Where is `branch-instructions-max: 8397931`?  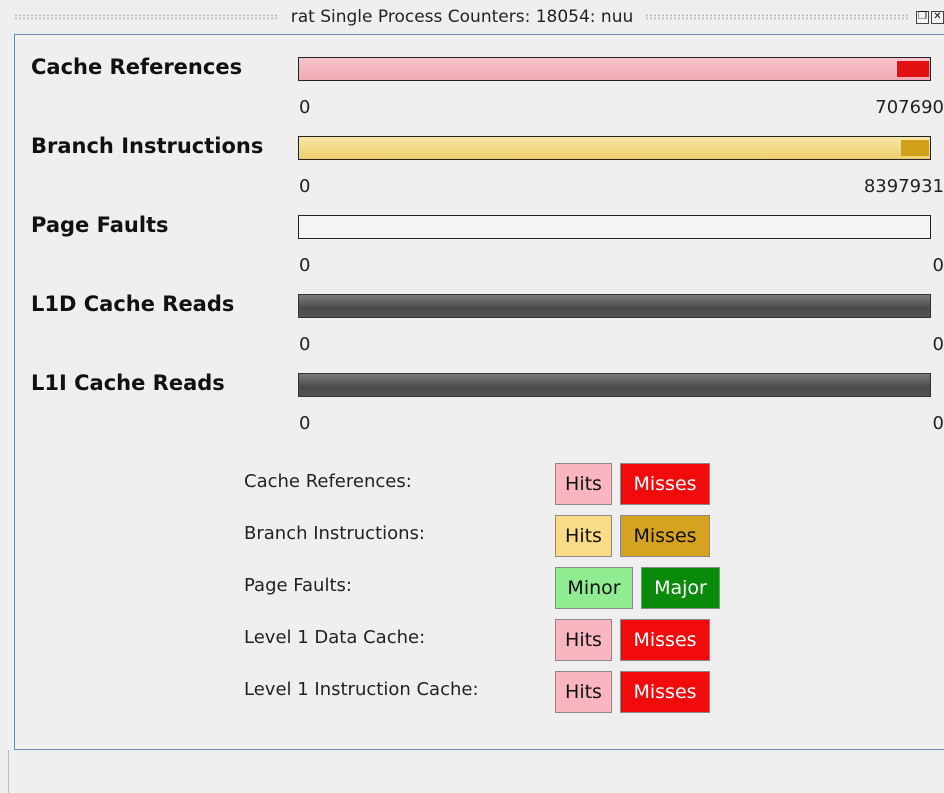 branch-instructions-max: 8397931 is located at coordinates (903, 186).